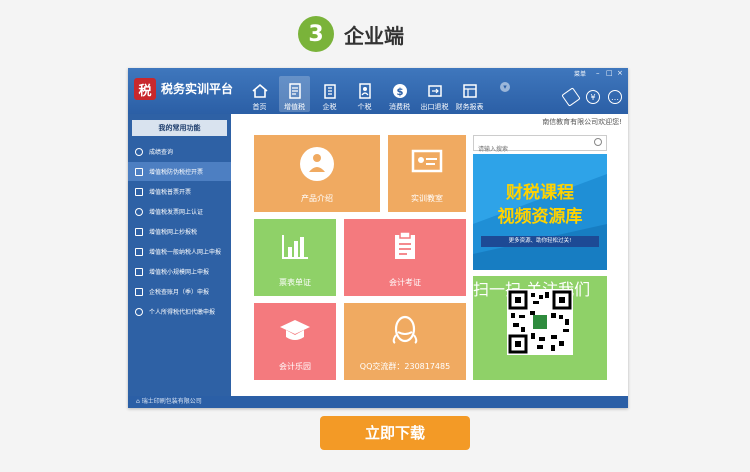 The image size is (750, 472). I want to click on search-box, so click(540, 146).